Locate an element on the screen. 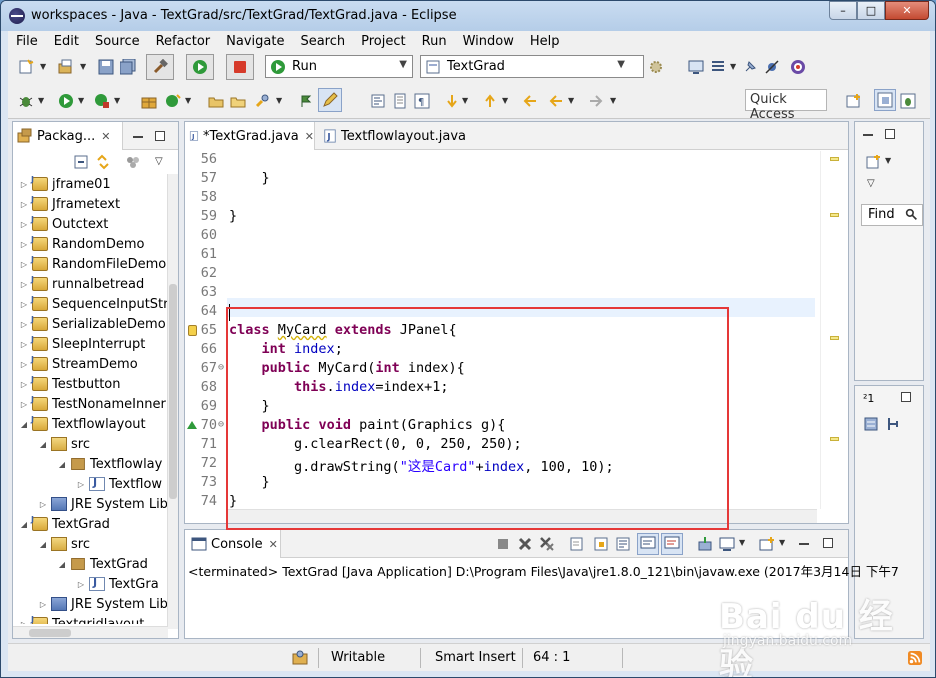  monitor-icon is located at coordinates (696, 67).